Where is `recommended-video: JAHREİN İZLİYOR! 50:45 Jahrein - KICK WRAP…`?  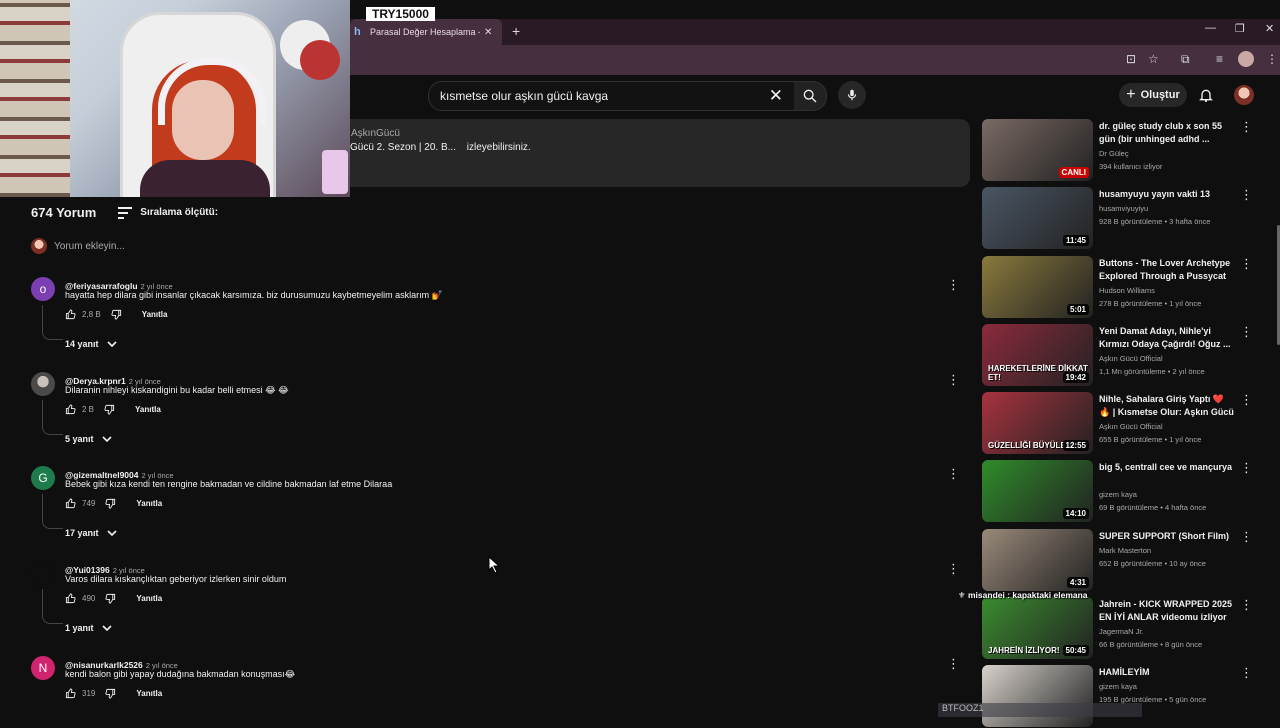 recommended-video: JAHREİN İZLİYOR! 50:45 Jahrein - KICK WRAP… is located at coordinates (1127, 628).